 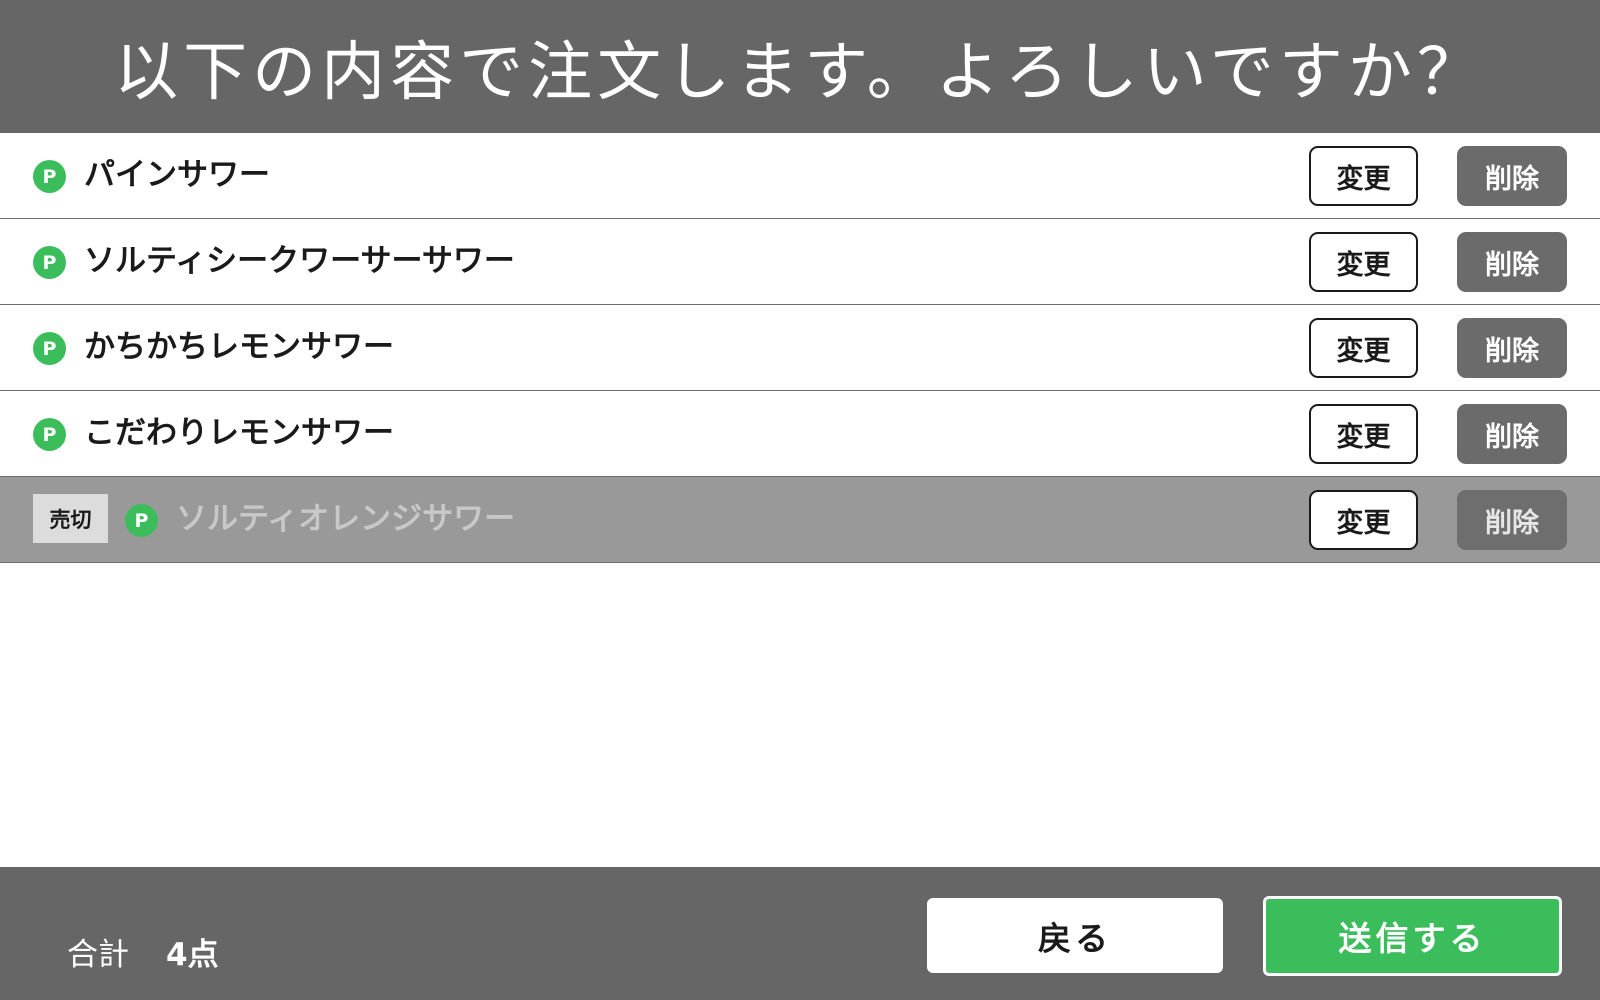 What do you see at coordinates (1075, 935) in the screenshot?
I see `back-button: 戻る` at bounding box center [1075, 935].